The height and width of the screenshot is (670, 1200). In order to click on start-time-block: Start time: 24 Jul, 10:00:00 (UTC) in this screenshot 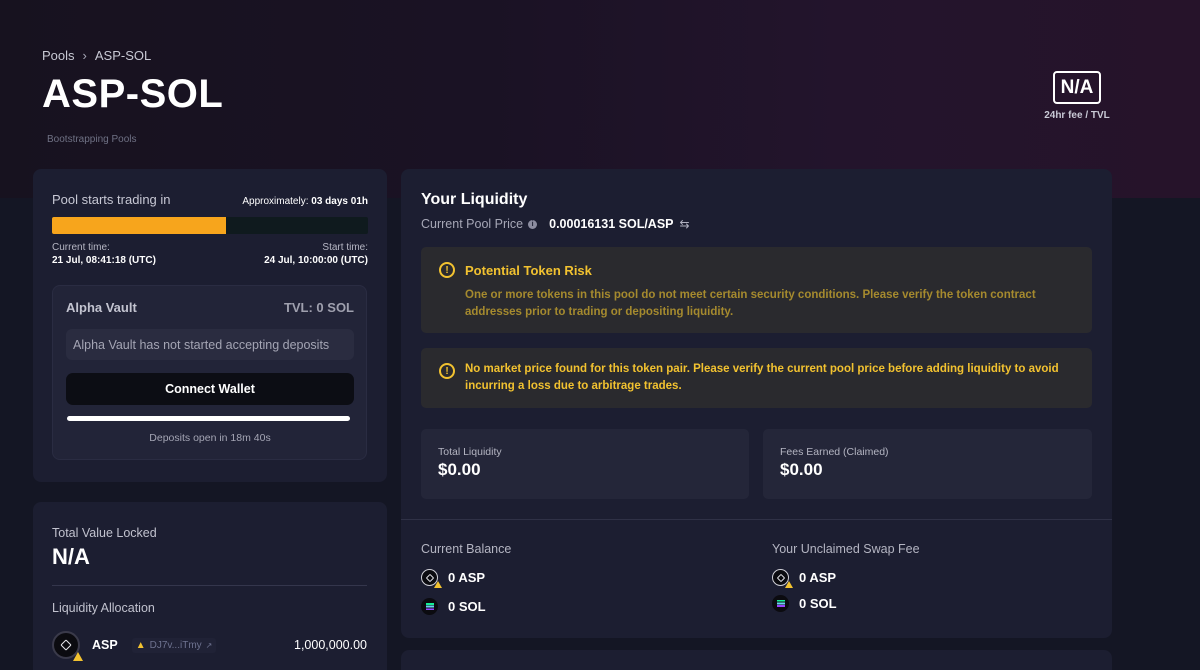, I will do `click(316, 254)`.